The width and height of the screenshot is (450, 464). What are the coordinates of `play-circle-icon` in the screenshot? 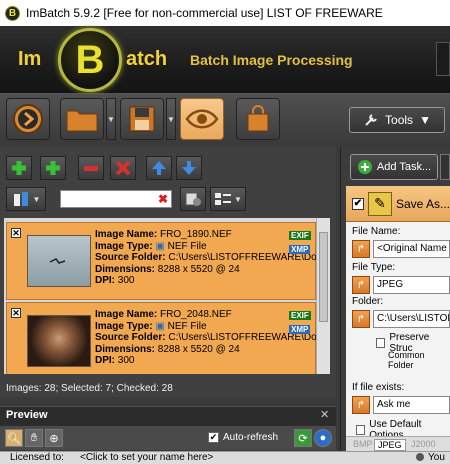 It's located at (28, 119).